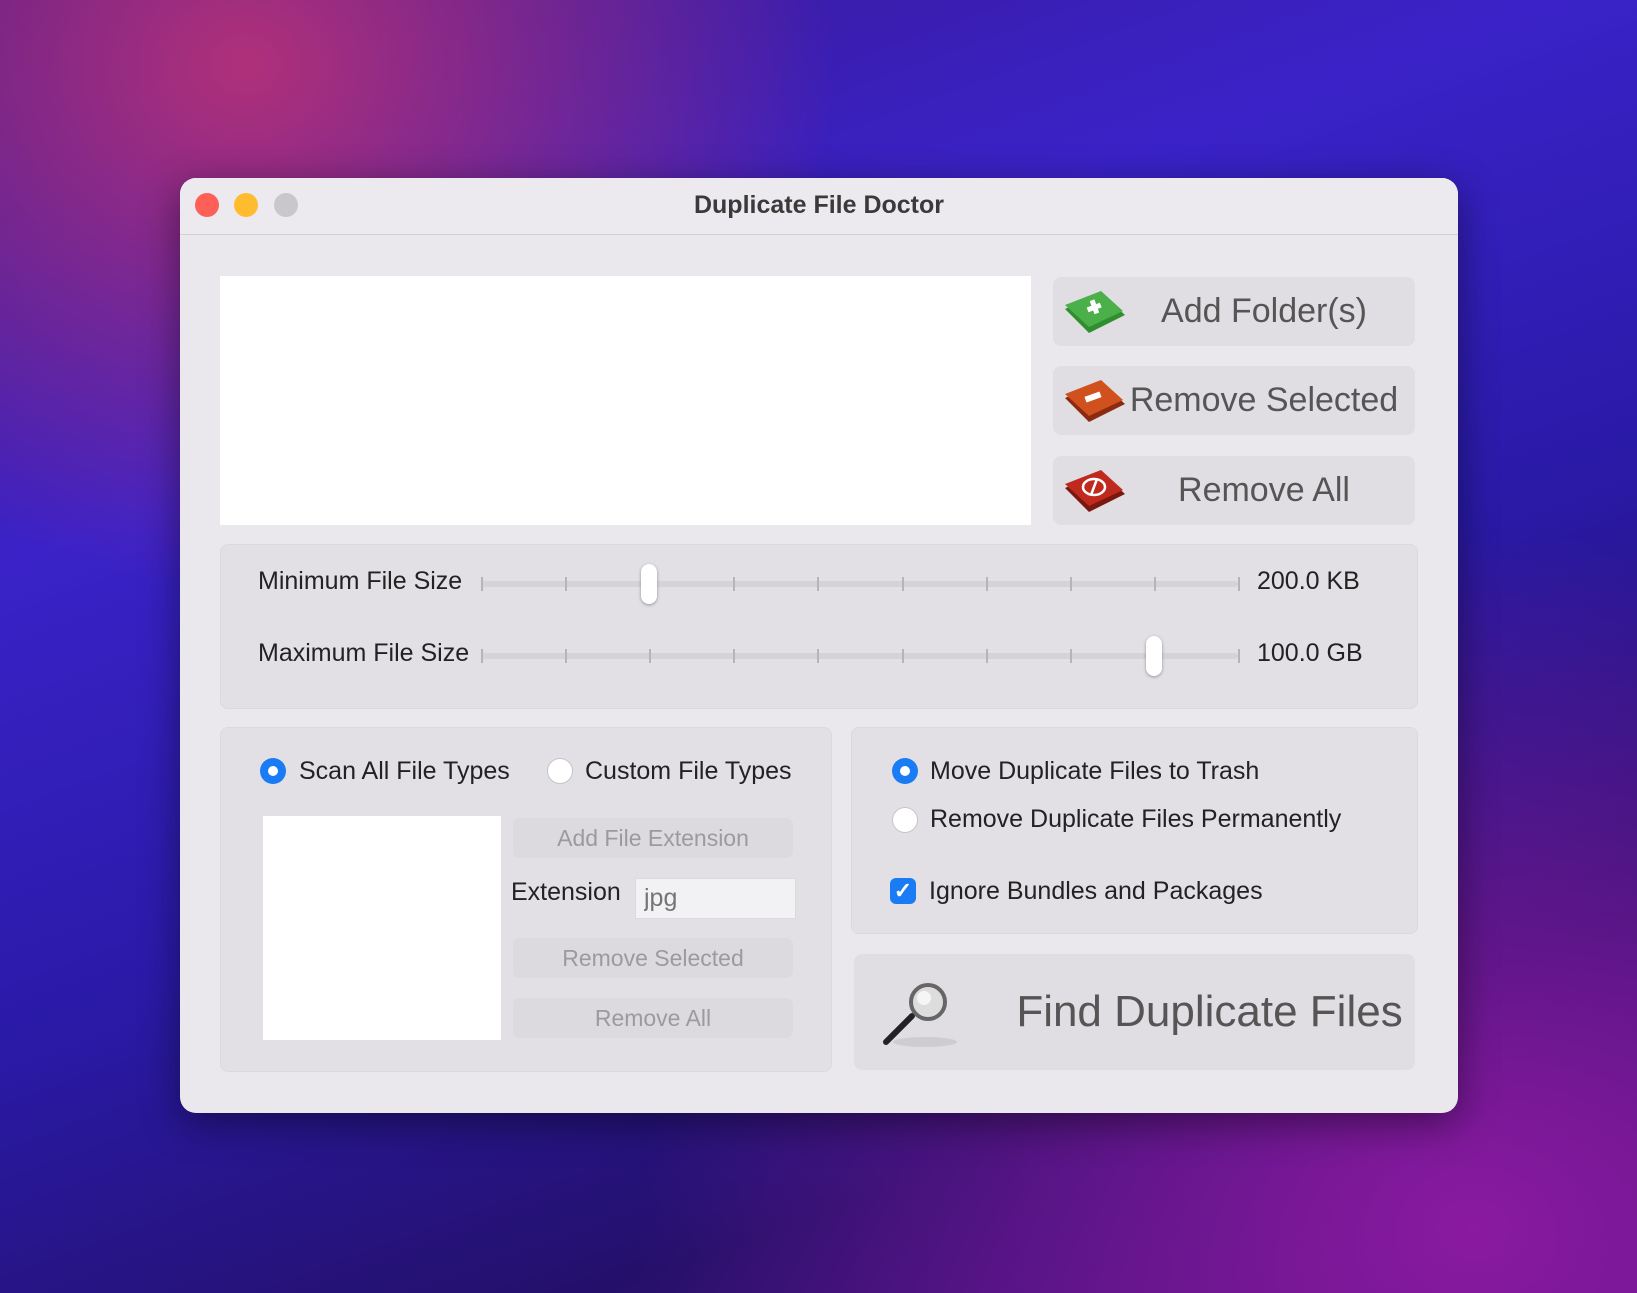 Image resolution: width=1637 pixels, height=1293 pixels. I want to click on remove-permanently-label: Remove Duplicate Files Permanently, so click(1136, 819).